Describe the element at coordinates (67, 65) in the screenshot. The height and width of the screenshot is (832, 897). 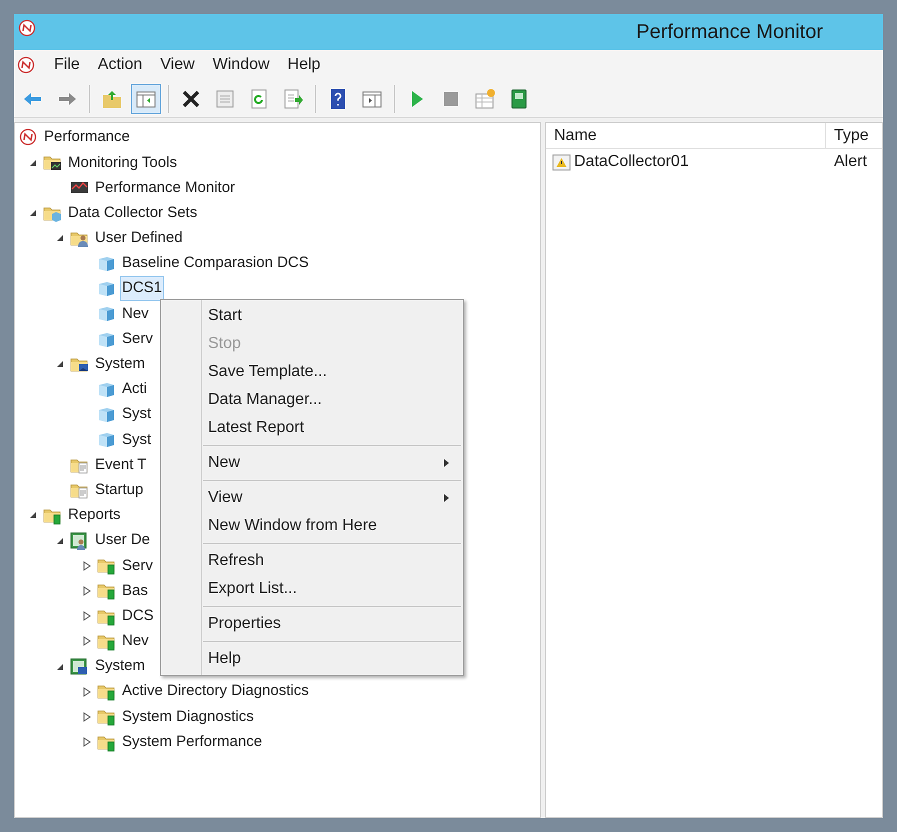
I see `menu-item: File` at that location.